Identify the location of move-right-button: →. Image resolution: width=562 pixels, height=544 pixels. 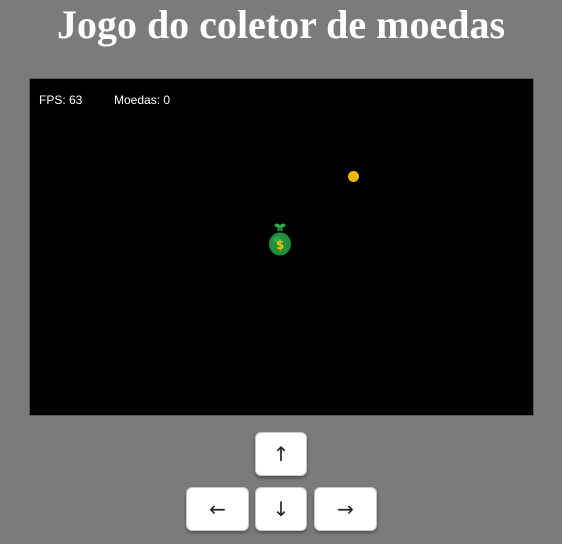
(345, 509).